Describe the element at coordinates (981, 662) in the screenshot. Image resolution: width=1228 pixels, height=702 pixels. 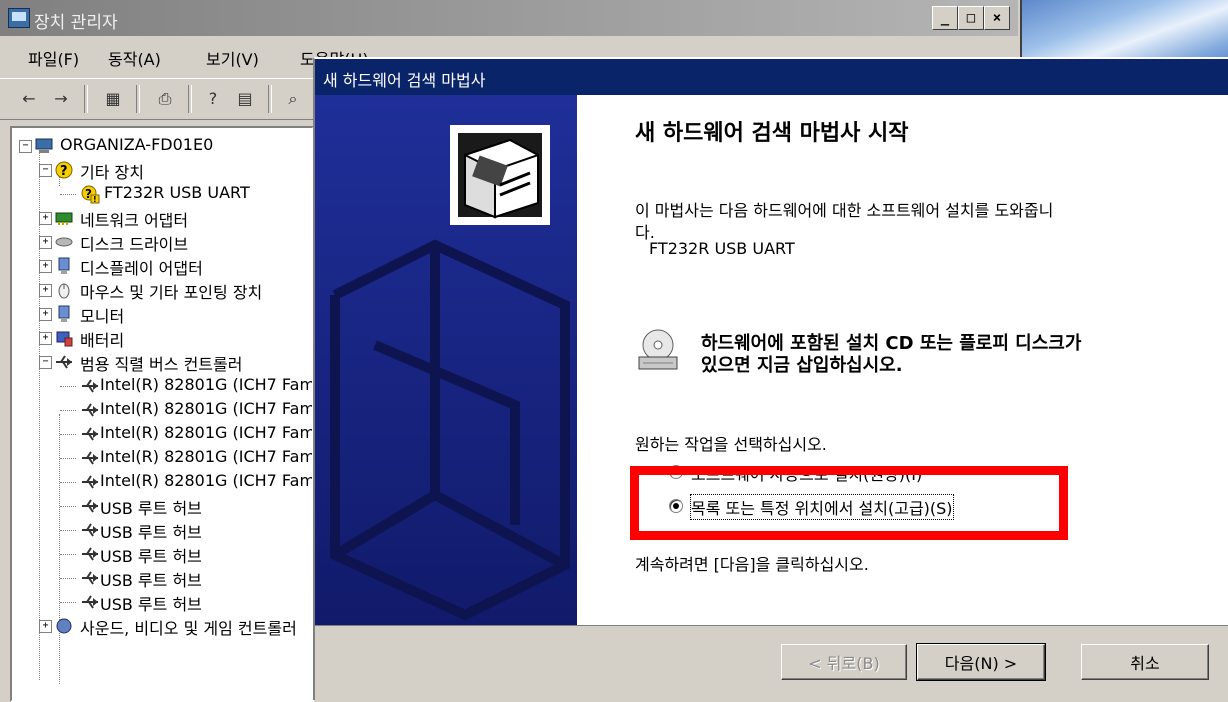
I see `next-button: 다음(N) >` at that location.